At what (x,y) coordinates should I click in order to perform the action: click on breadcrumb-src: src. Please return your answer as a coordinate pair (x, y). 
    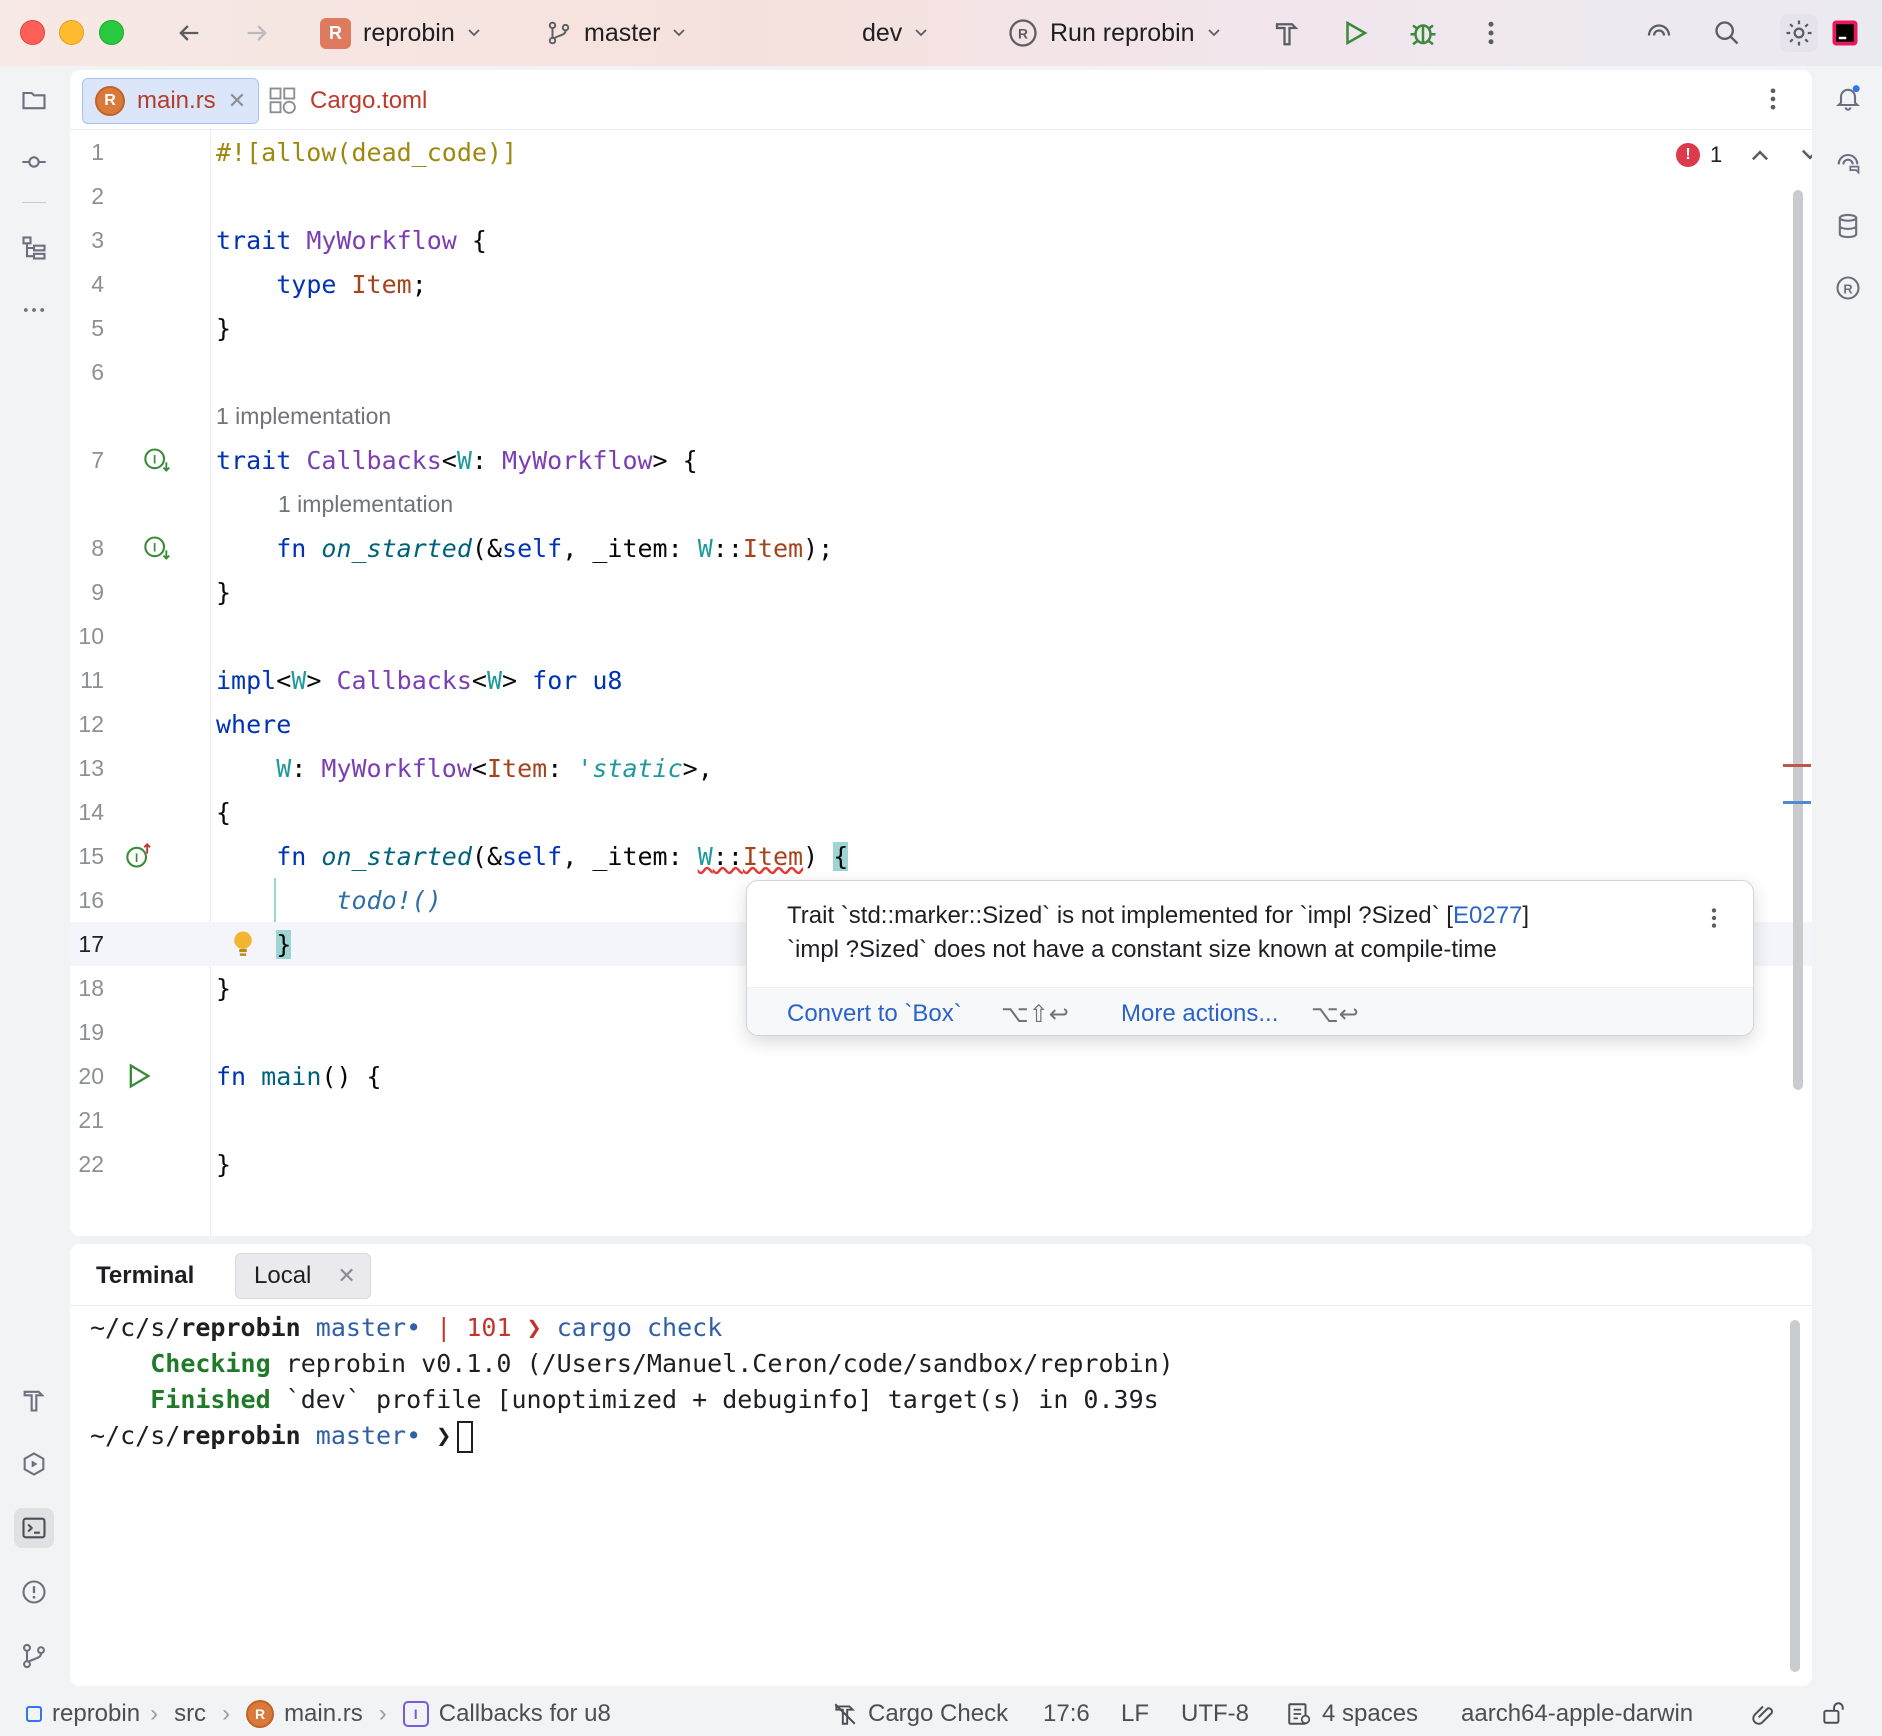
    Looking at the image, I should click on (190, 1714).